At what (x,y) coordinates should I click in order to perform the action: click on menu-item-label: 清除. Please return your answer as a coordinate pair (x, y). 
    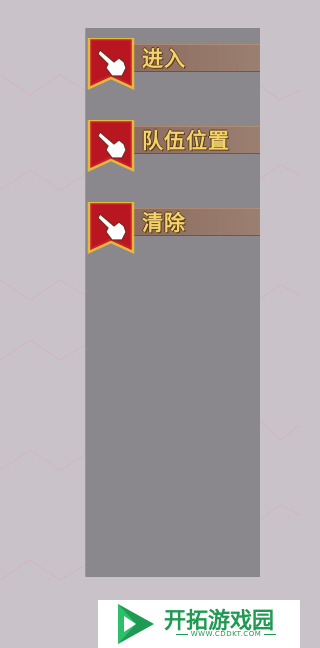
    Looking at the image, I should click on (164, 223).